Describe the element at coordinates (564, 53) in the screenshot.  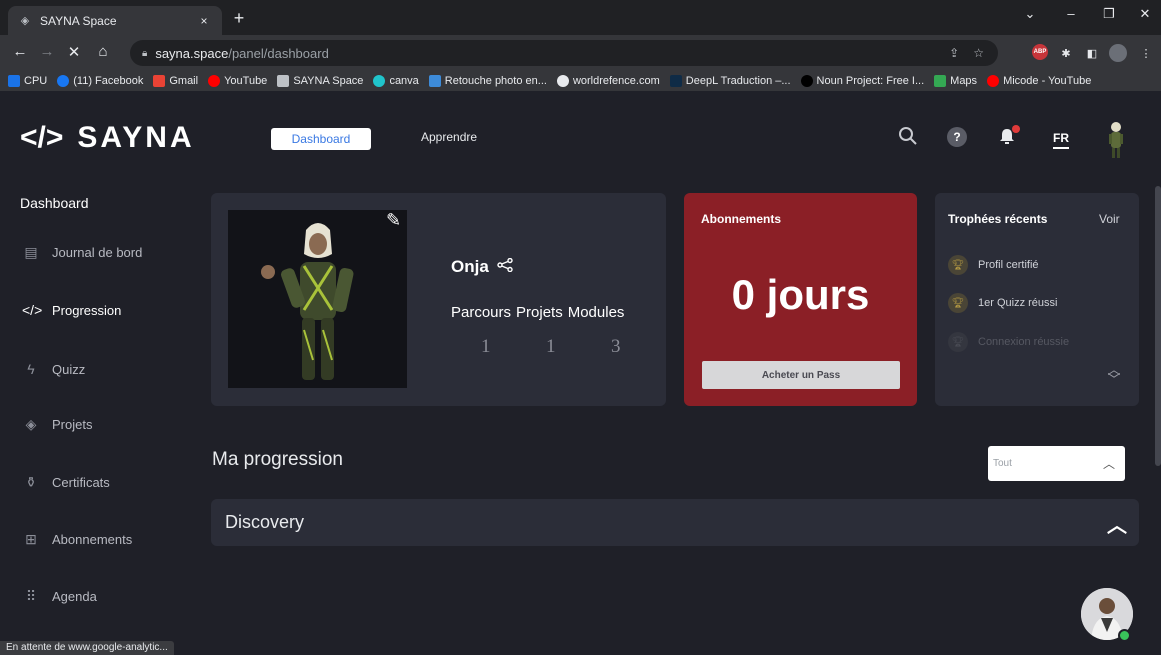
I see `address-bar: 🔒︎ sayna.space/panel/dashboard ⇪ ☆` at that location.